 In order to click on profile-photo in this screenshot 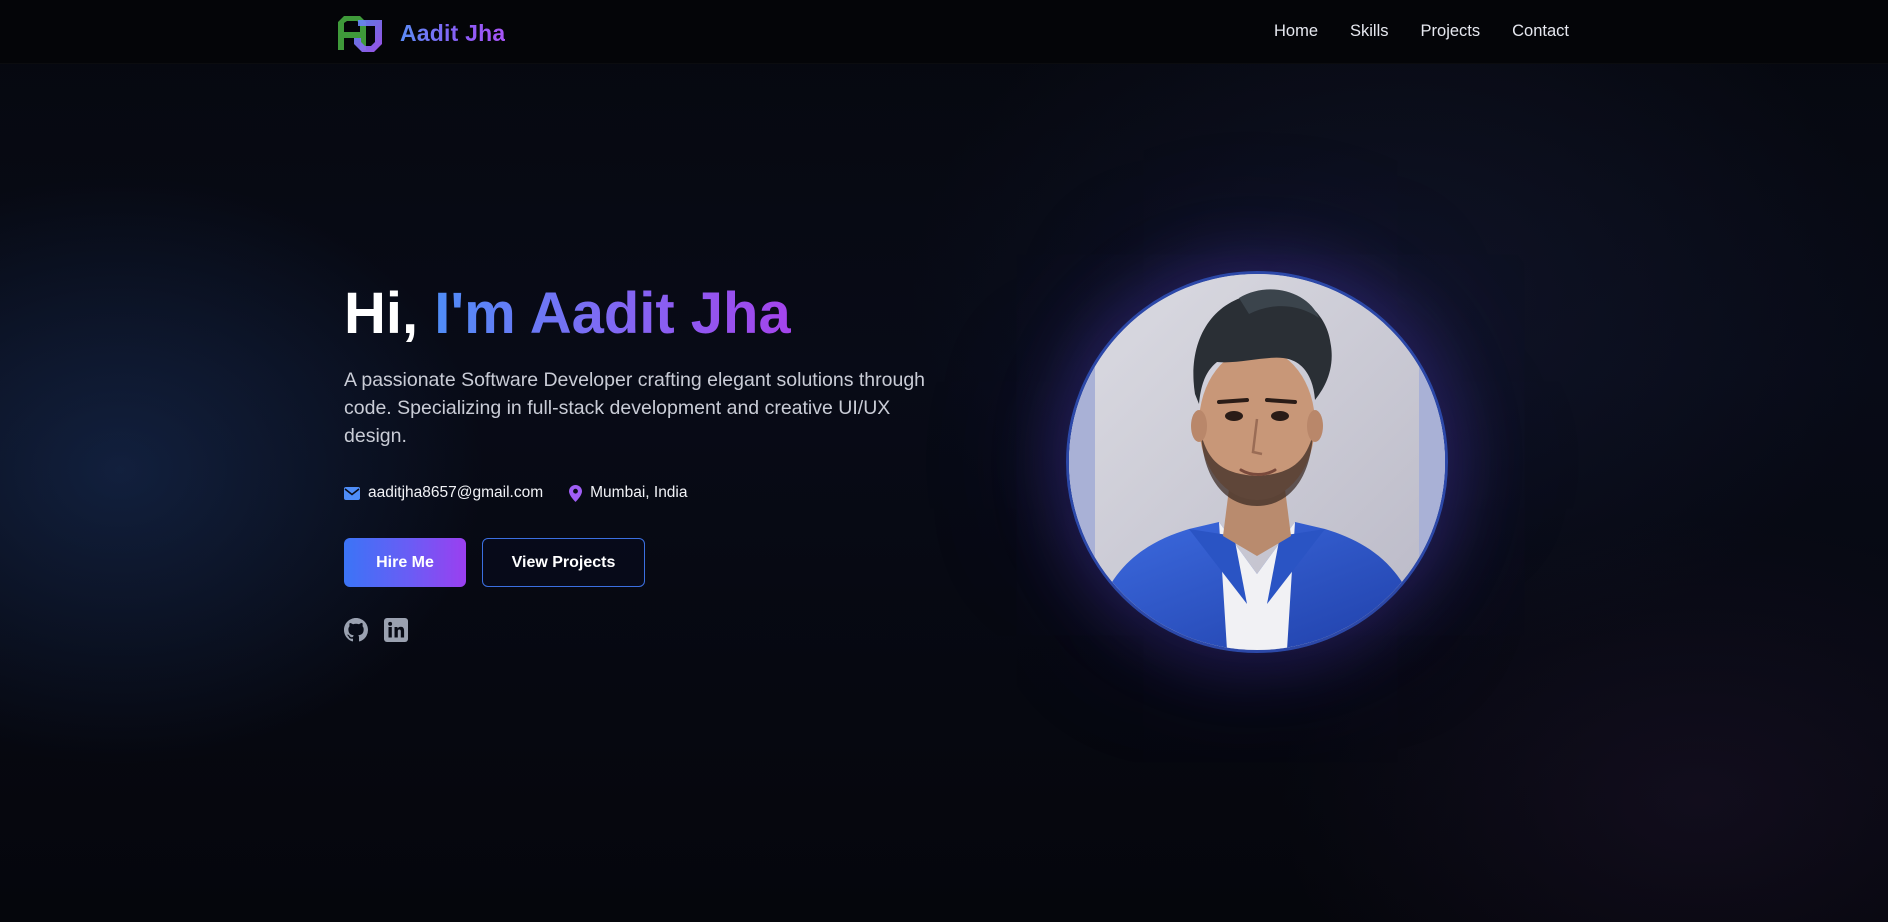, I will do `click(1257, 462)`.